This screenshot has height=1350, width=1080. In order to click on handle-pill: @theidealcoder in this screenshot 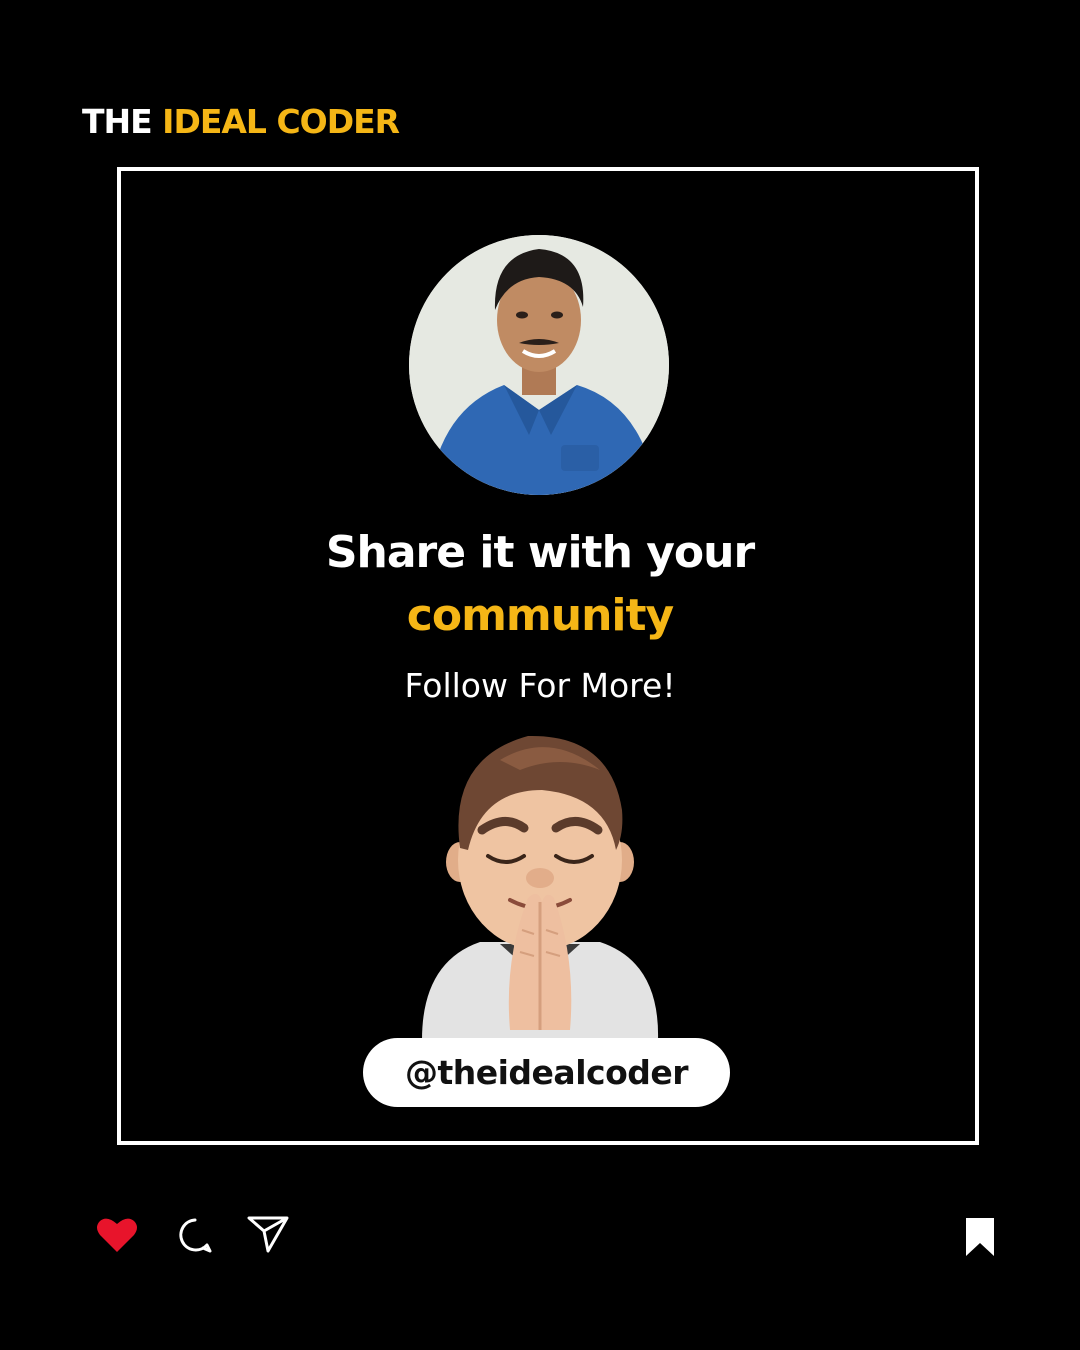, I will do `click(546, 1072)`.